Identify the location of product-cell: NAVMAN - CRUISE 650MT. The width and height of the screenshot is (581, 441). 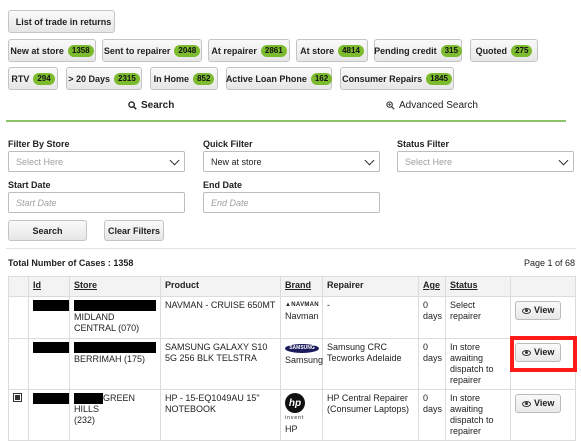
(220, 317).